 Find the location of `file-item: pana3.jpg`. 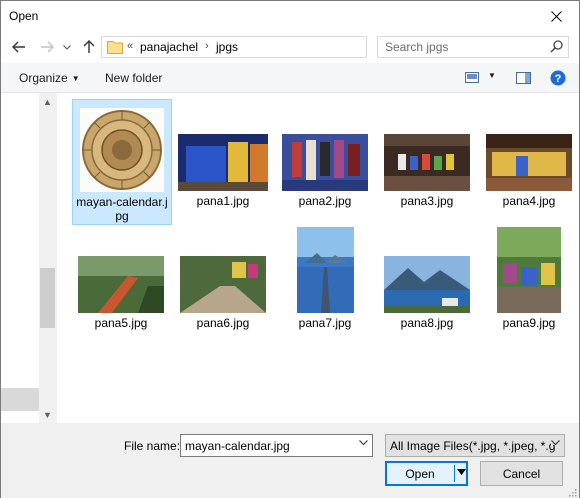

file-item: pana3.jpg is located at coordinates (427, 153).